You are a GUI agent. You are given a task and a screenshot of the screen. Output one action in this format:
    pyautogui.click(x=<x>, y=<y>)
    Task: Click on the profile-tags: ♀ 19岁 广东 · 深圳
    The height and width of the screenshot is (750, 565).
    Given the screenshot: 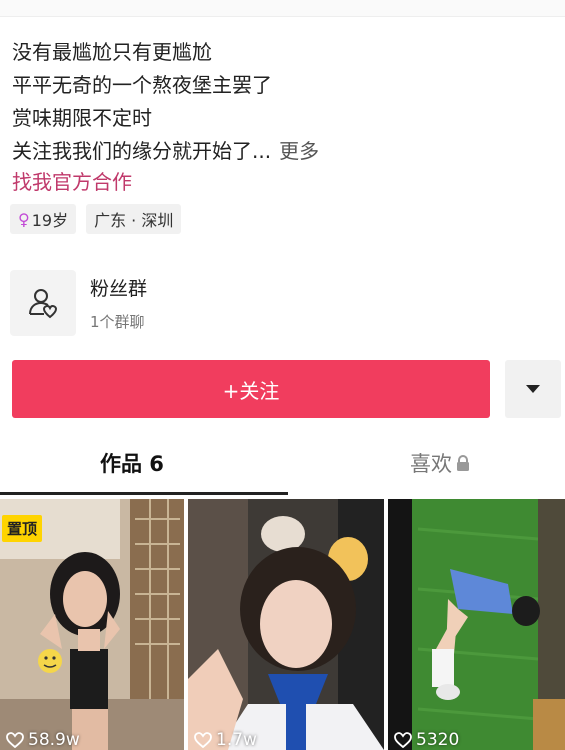 What is the action you would take?
    pyautogui.click(x=96, y=219)
    